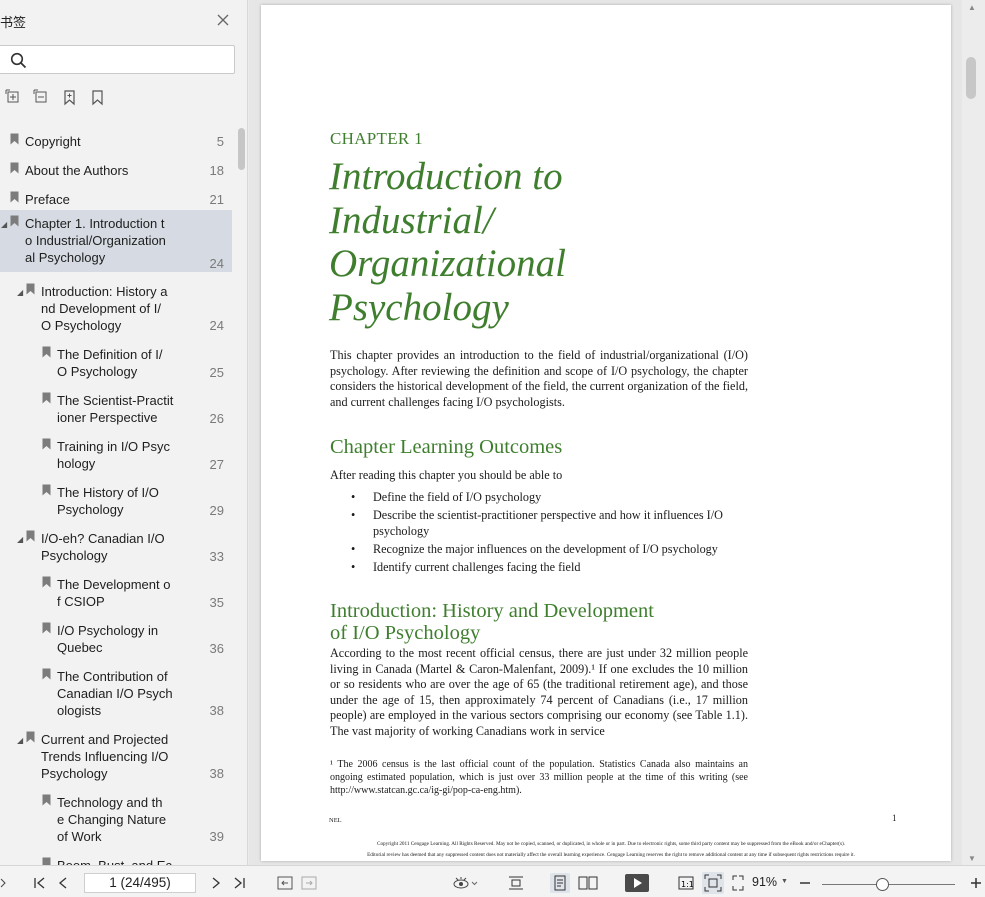 The height and width of the screenshot is (897, 985). What do you see at coordinates (13, 97) in the screenshot?
I see `expand-all-icon` at bounding box center [13, 97].